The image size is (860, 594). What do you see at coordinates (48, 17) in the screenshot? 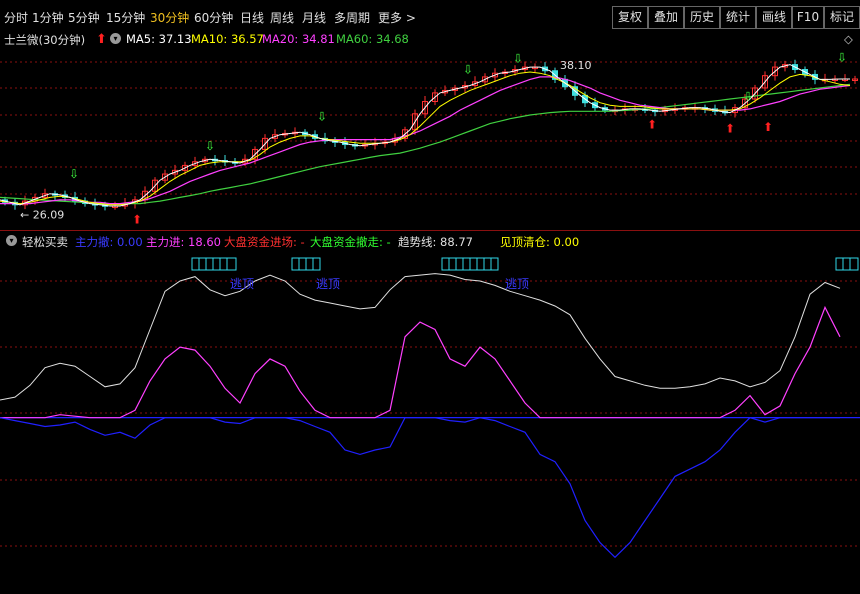
I see `tab-1min: 1分钟` at bounding box center [48, 17].